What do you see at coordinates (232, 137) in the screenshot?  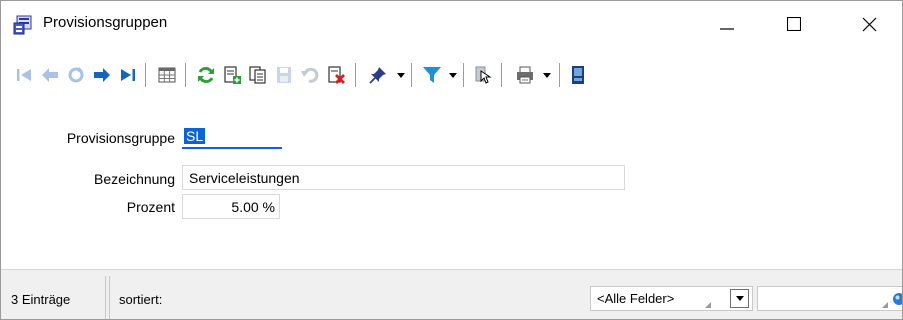 I see `provisionsgruppe-input: SL` at bounding box center [232, 137].